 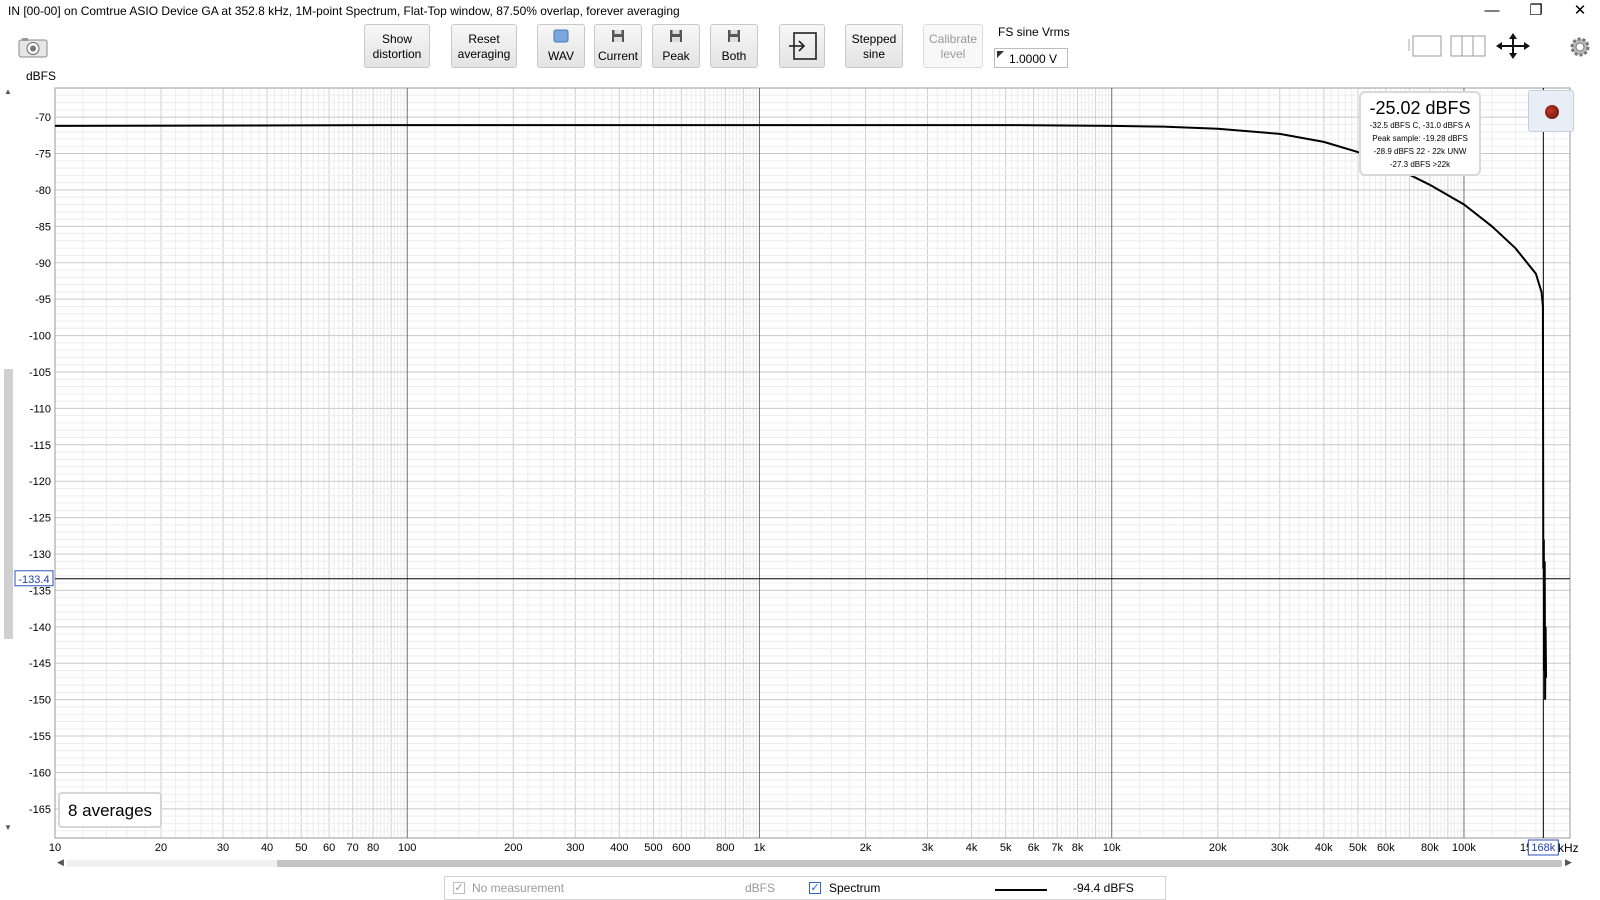 I want to click on y-tick-label: -90, so click(x=43, y=264).